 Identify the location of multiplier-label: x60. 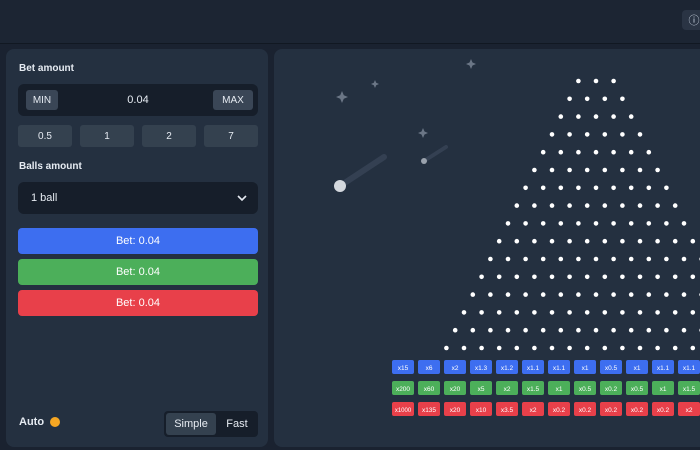
(429, 389).